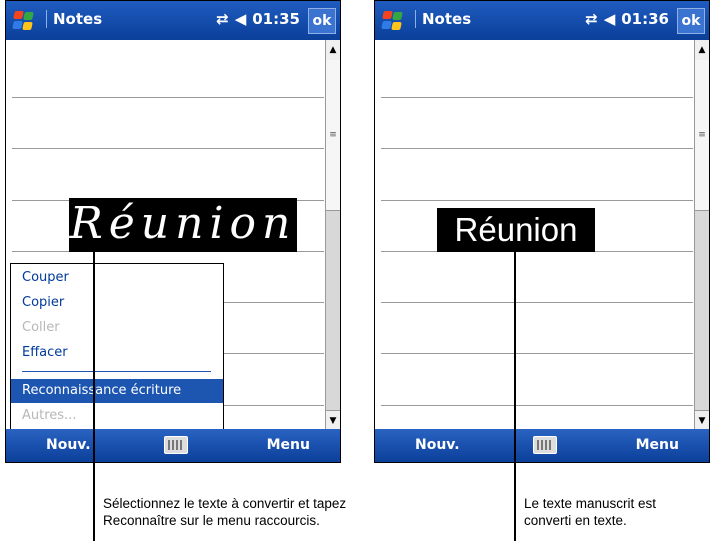 The width and height of the screenshot is (711, 541). Describe the element at coordinates (183, 225) in the screenshot. I see `selected-handwritten-word: Réunion` at that location.